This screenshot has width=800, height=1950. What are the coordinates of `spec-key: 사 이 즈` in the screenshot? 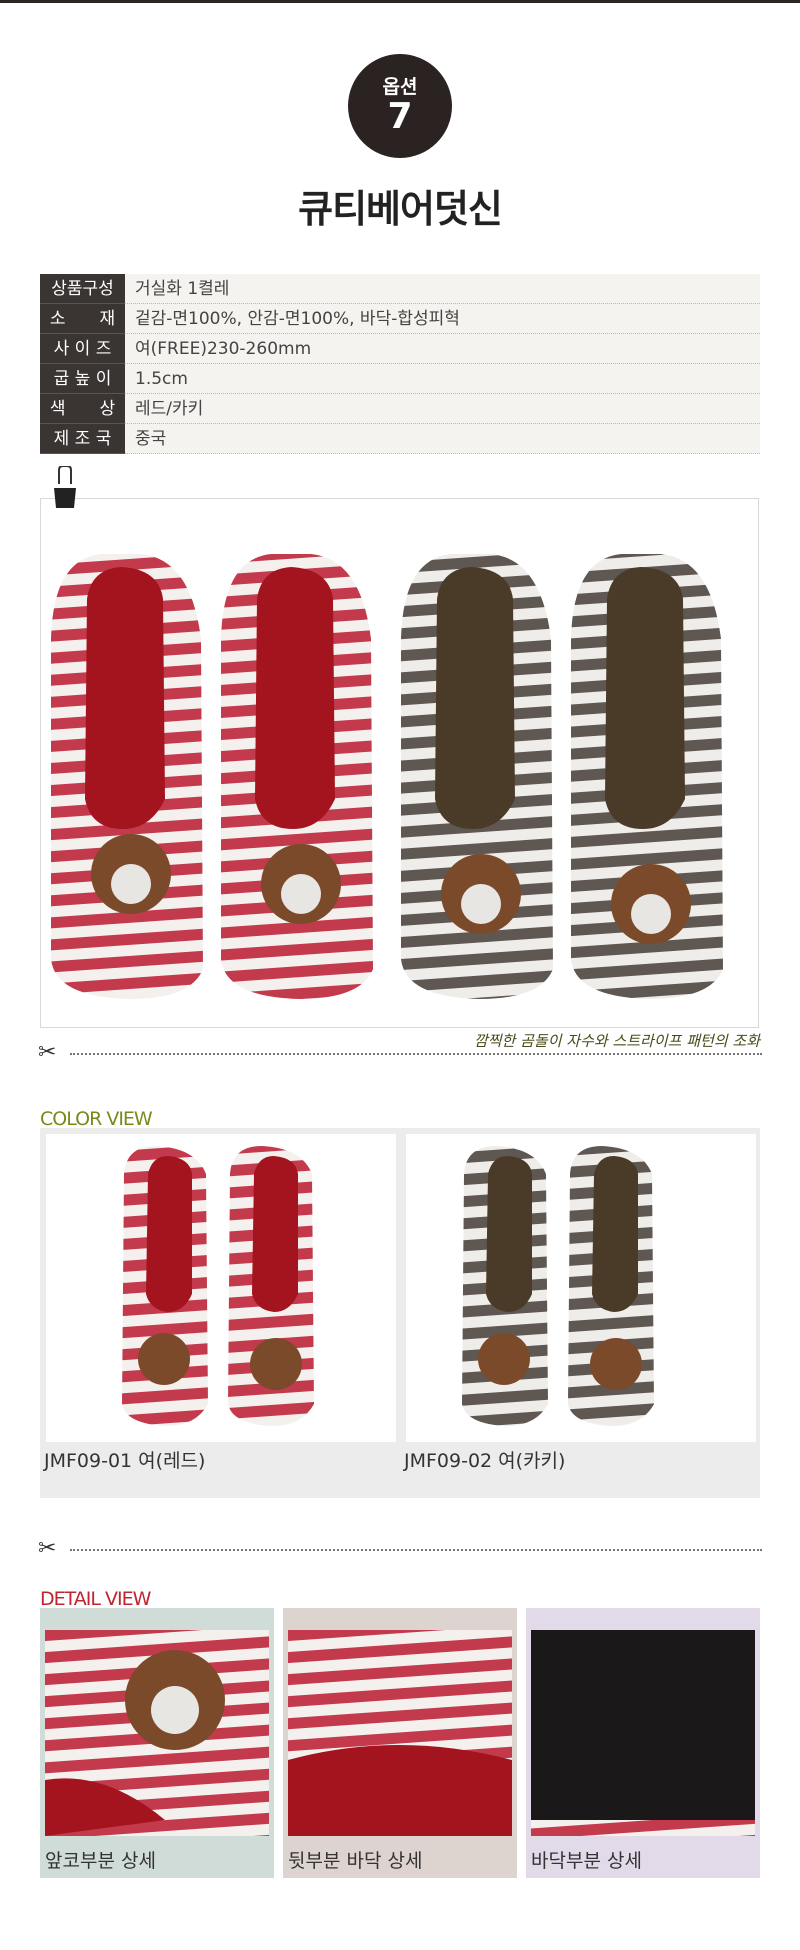 It's located at (82, 349).